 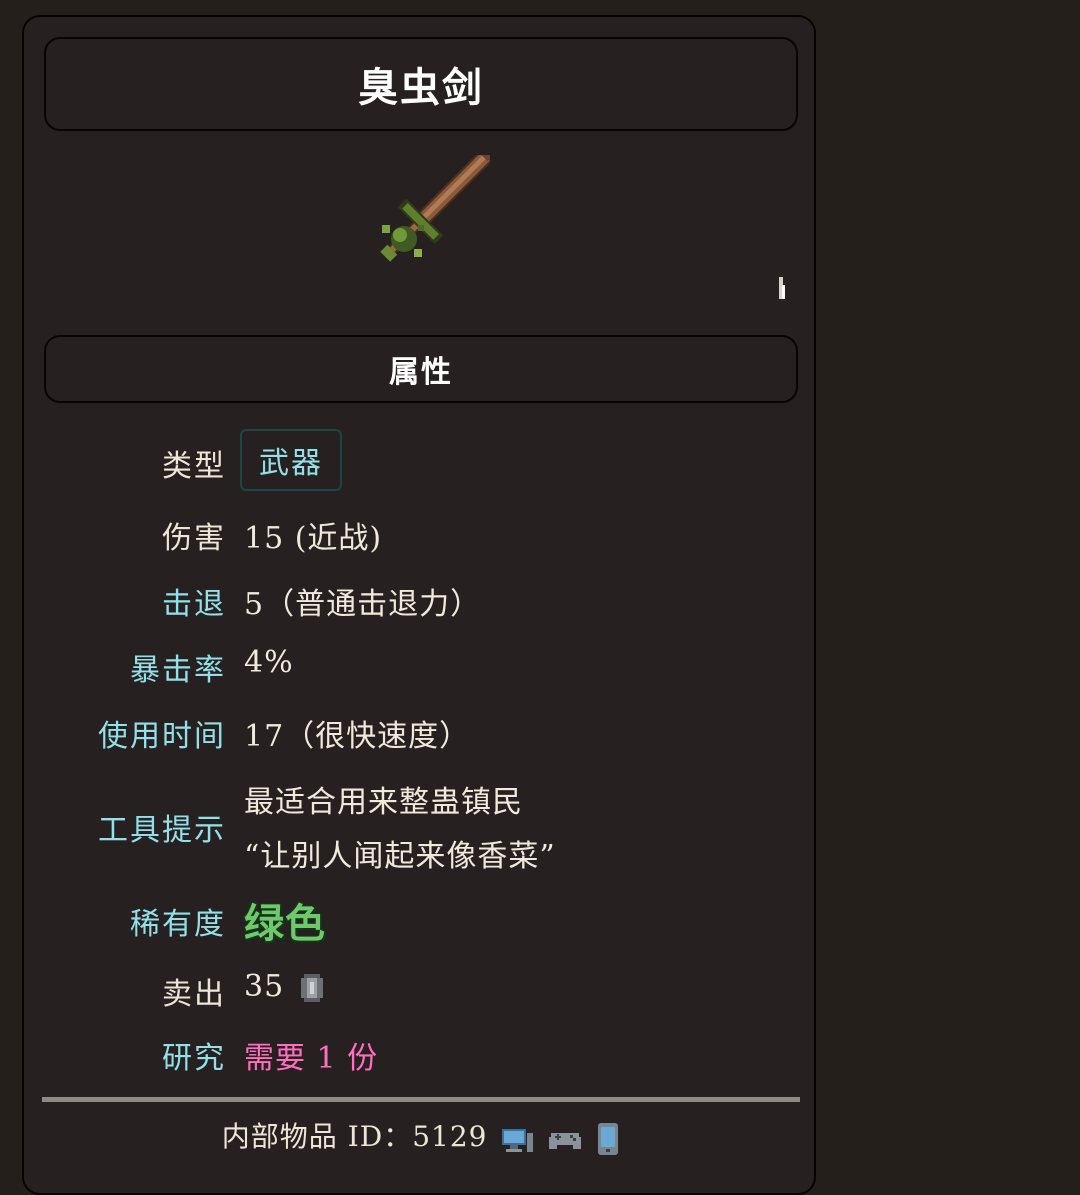 What do you see at coordinates (264, 986) in the screenshot?
I see `sell-value: 35` at bounding box center [264, 986].